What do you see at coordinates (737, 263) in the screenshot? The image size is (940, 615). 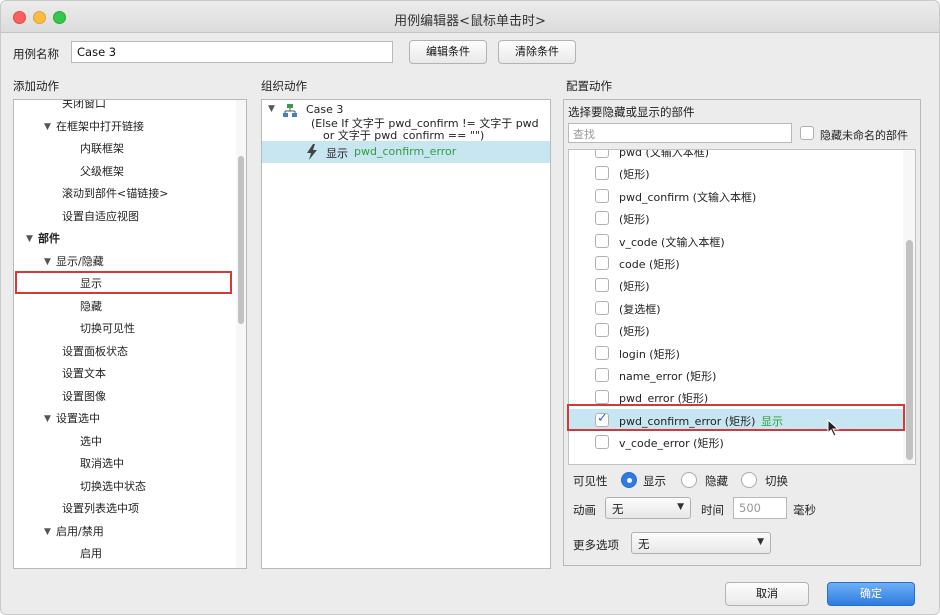 I see `widget-list-item: code (矩形)` at bounding box center [737, 263].